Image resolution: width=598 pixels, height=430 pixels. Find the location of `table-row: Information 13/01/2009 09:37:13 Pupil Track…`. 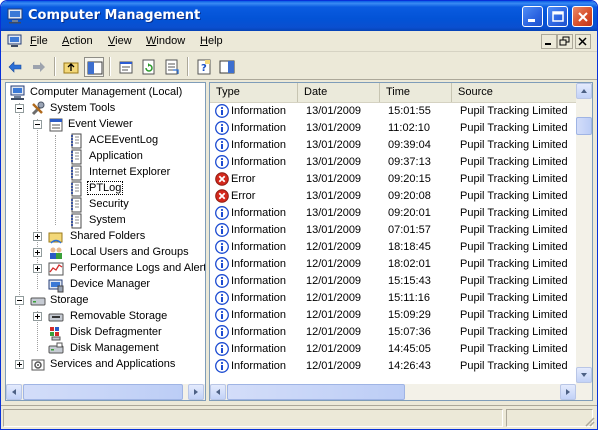

table-row: Information 13/01/2009 09:37:13 Pupil Track… is located at coordinates (394, 162).